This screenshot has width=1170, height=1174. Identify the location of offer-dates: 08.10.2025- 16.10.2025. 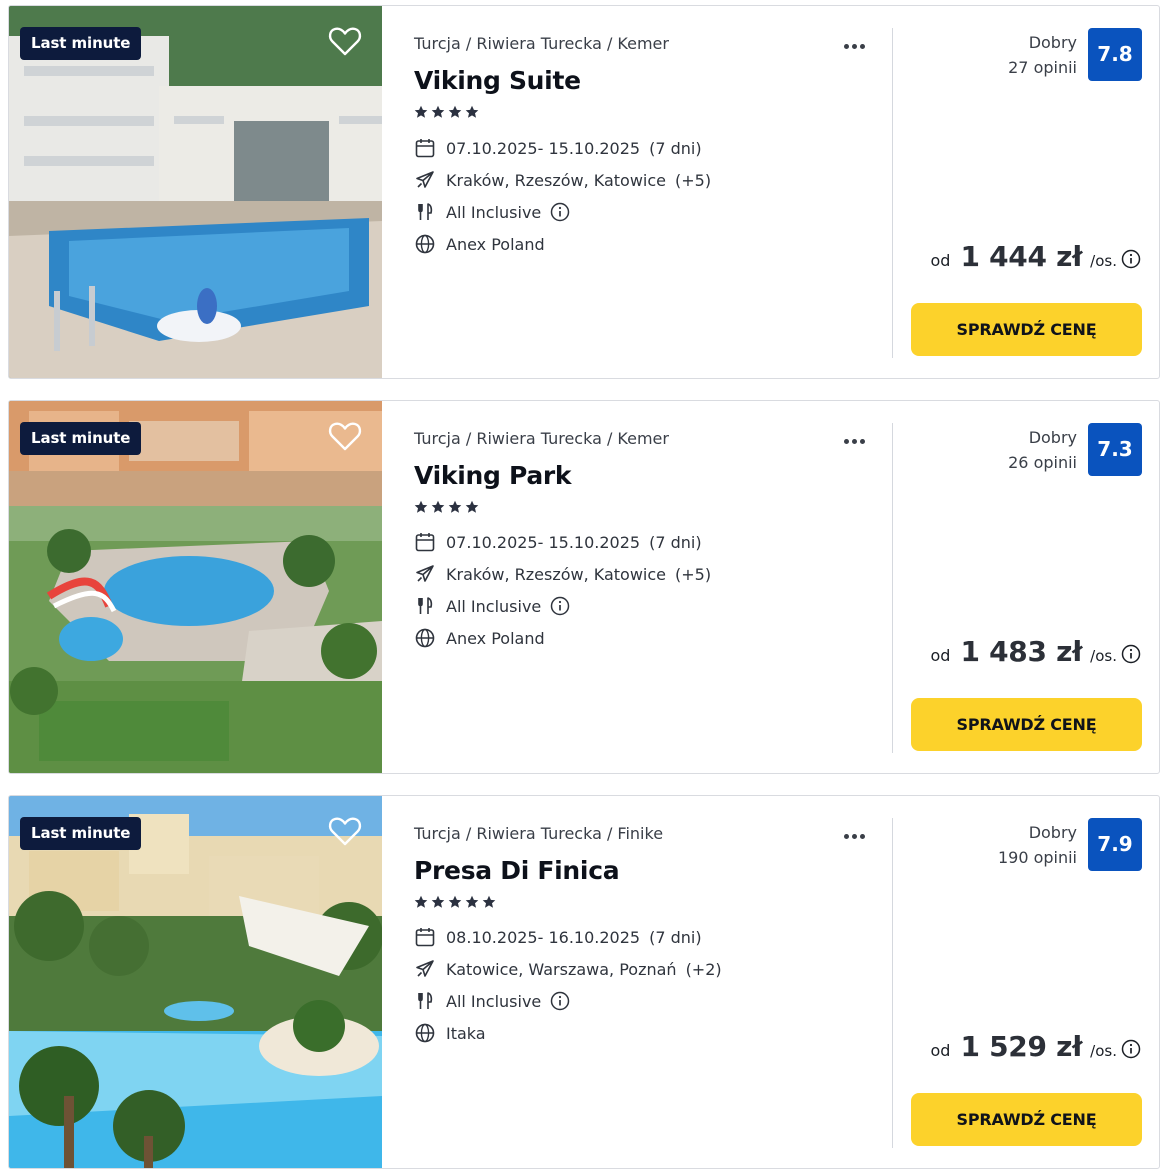
(543, 937).